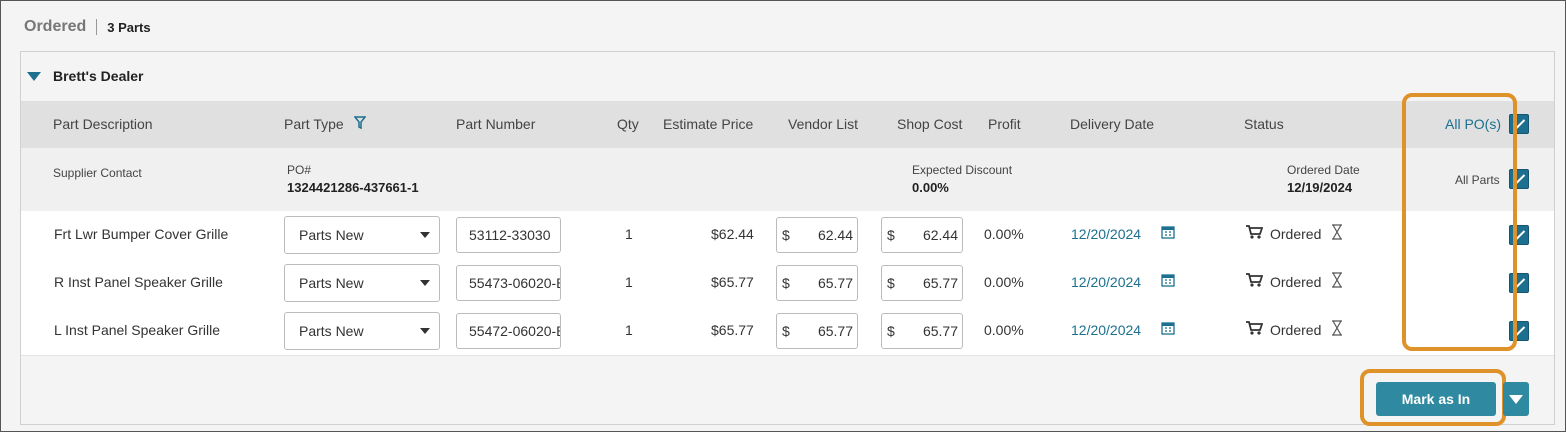 This screenshot has width=1566, height=432. I want to click on shop-cost-input: $ 62.44, so click(922, 235).